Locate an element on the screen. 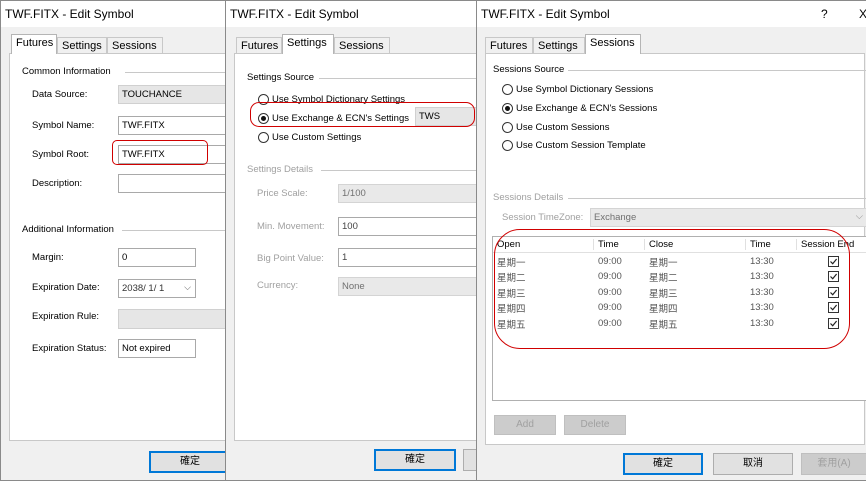 The width and height of the screenshot is (866, 481). symbol-name-field: TWF.FITX is located at coordinates (176, 125).